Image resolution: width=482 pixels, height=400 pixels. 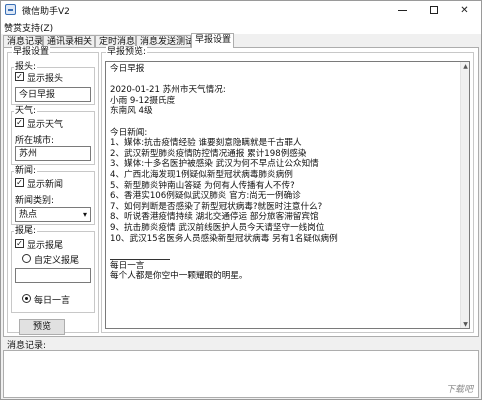 What do you see at coordinates (179, 276) in the screenshot?
I see `preview-footer-text: 每个人都是你空中一颗耀眼的明星。` at bounding box center [179, 276].